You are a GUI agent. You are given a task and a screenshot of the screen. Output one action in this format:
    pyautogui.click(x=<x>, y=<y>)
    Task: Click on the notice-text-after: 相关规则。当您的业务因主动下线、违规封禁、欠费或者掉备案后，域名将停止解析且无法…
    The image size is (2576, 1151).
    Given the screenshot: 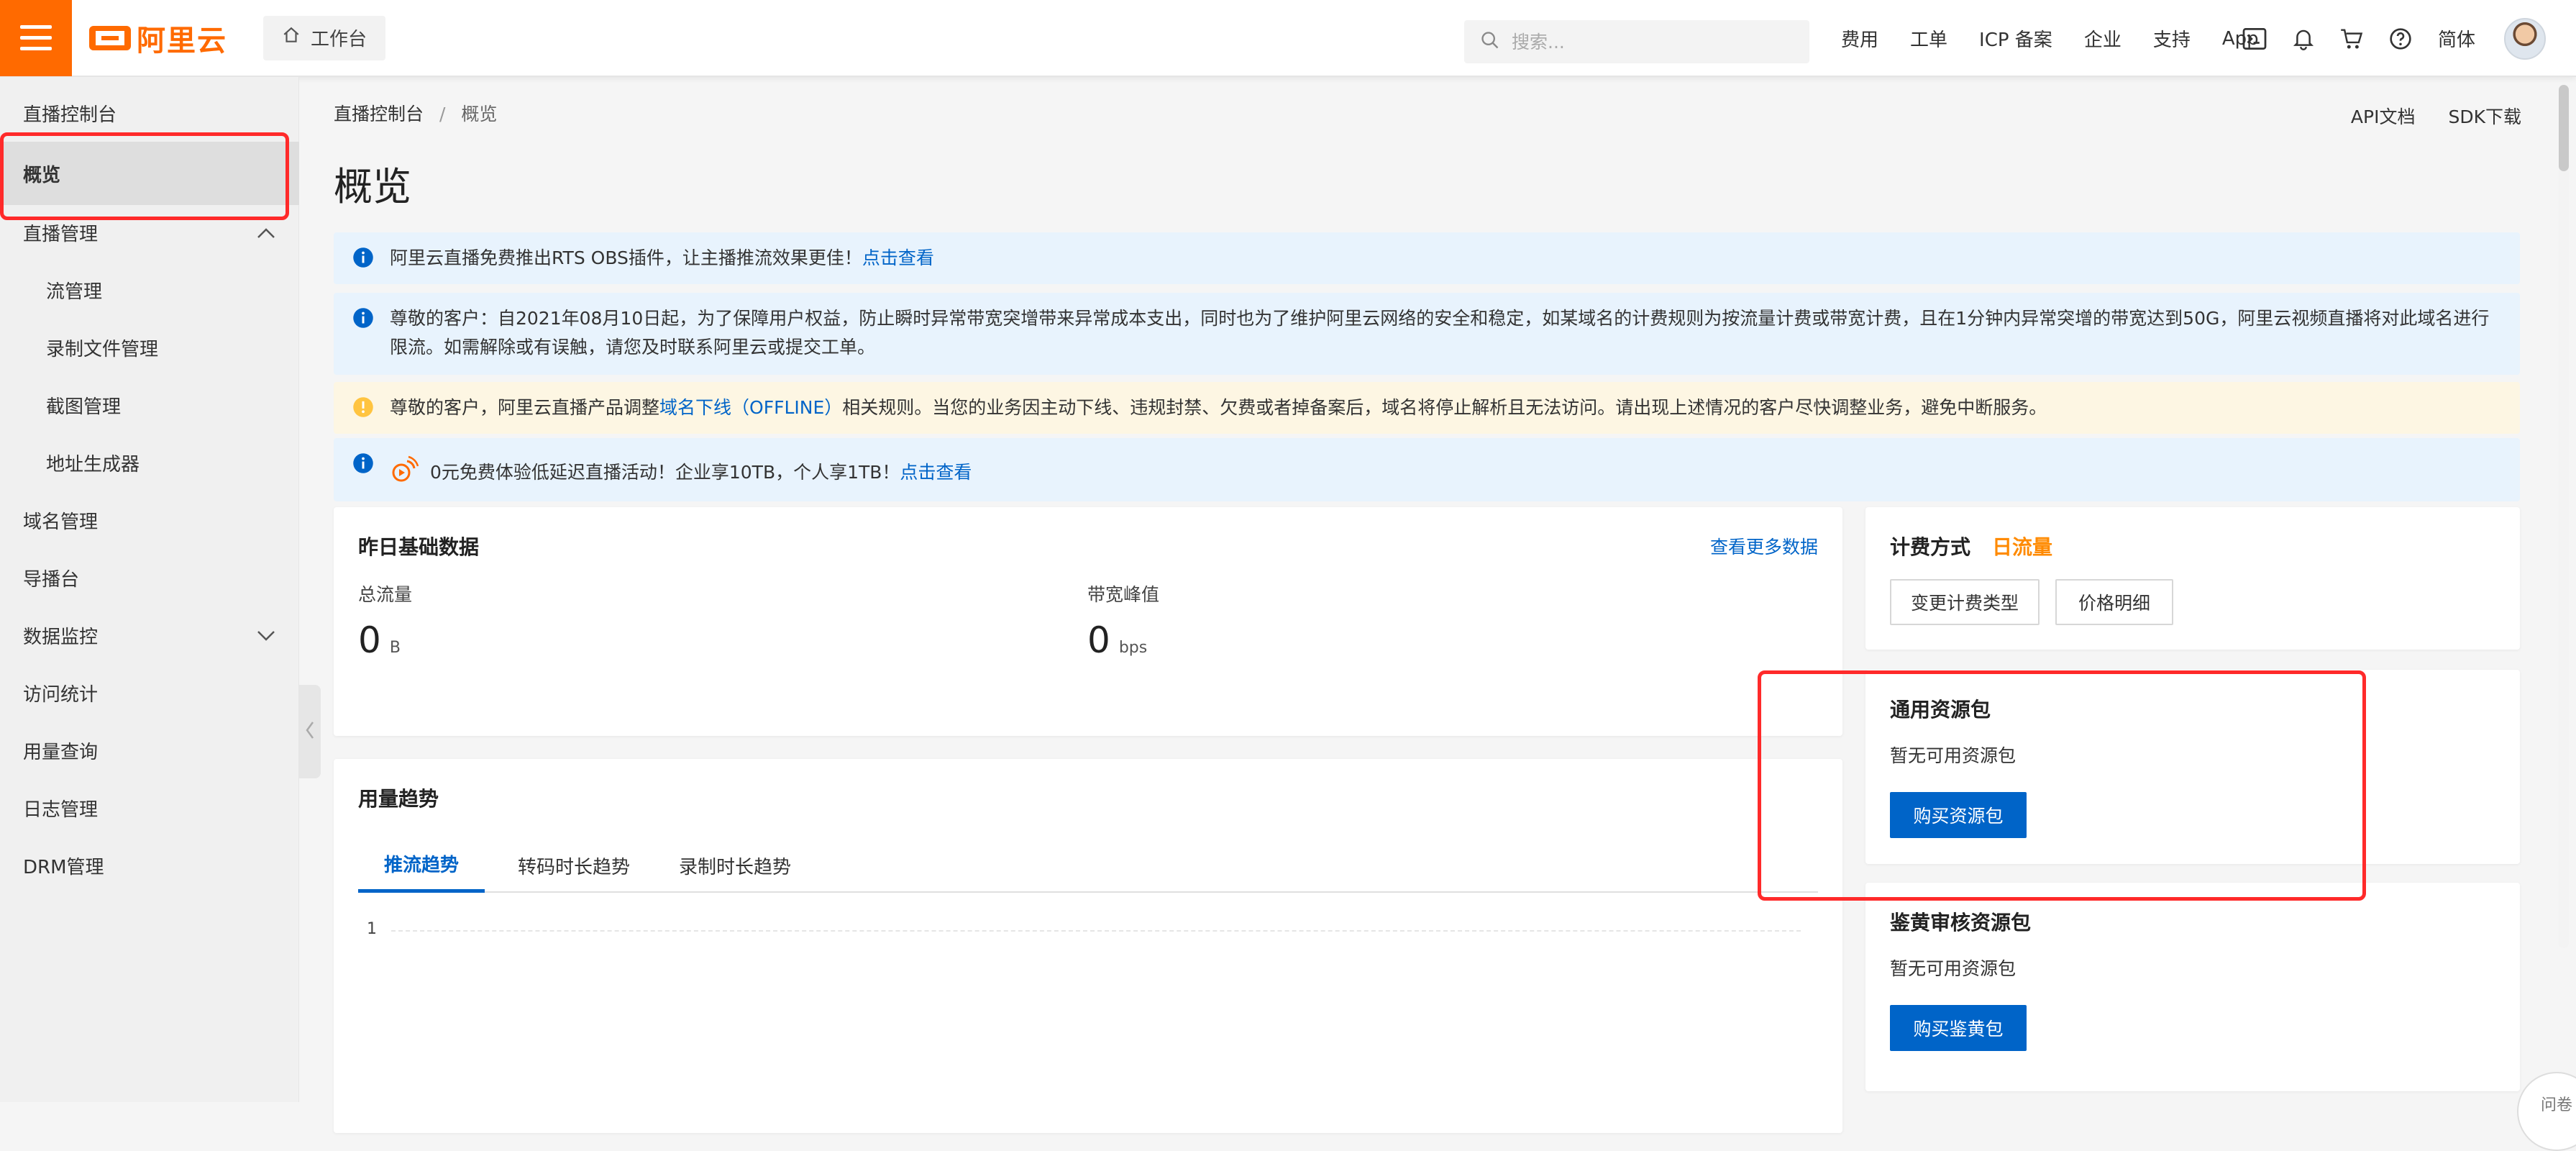 What is the action you would take?
    pyautogui.click(x=1444, y=407)
    